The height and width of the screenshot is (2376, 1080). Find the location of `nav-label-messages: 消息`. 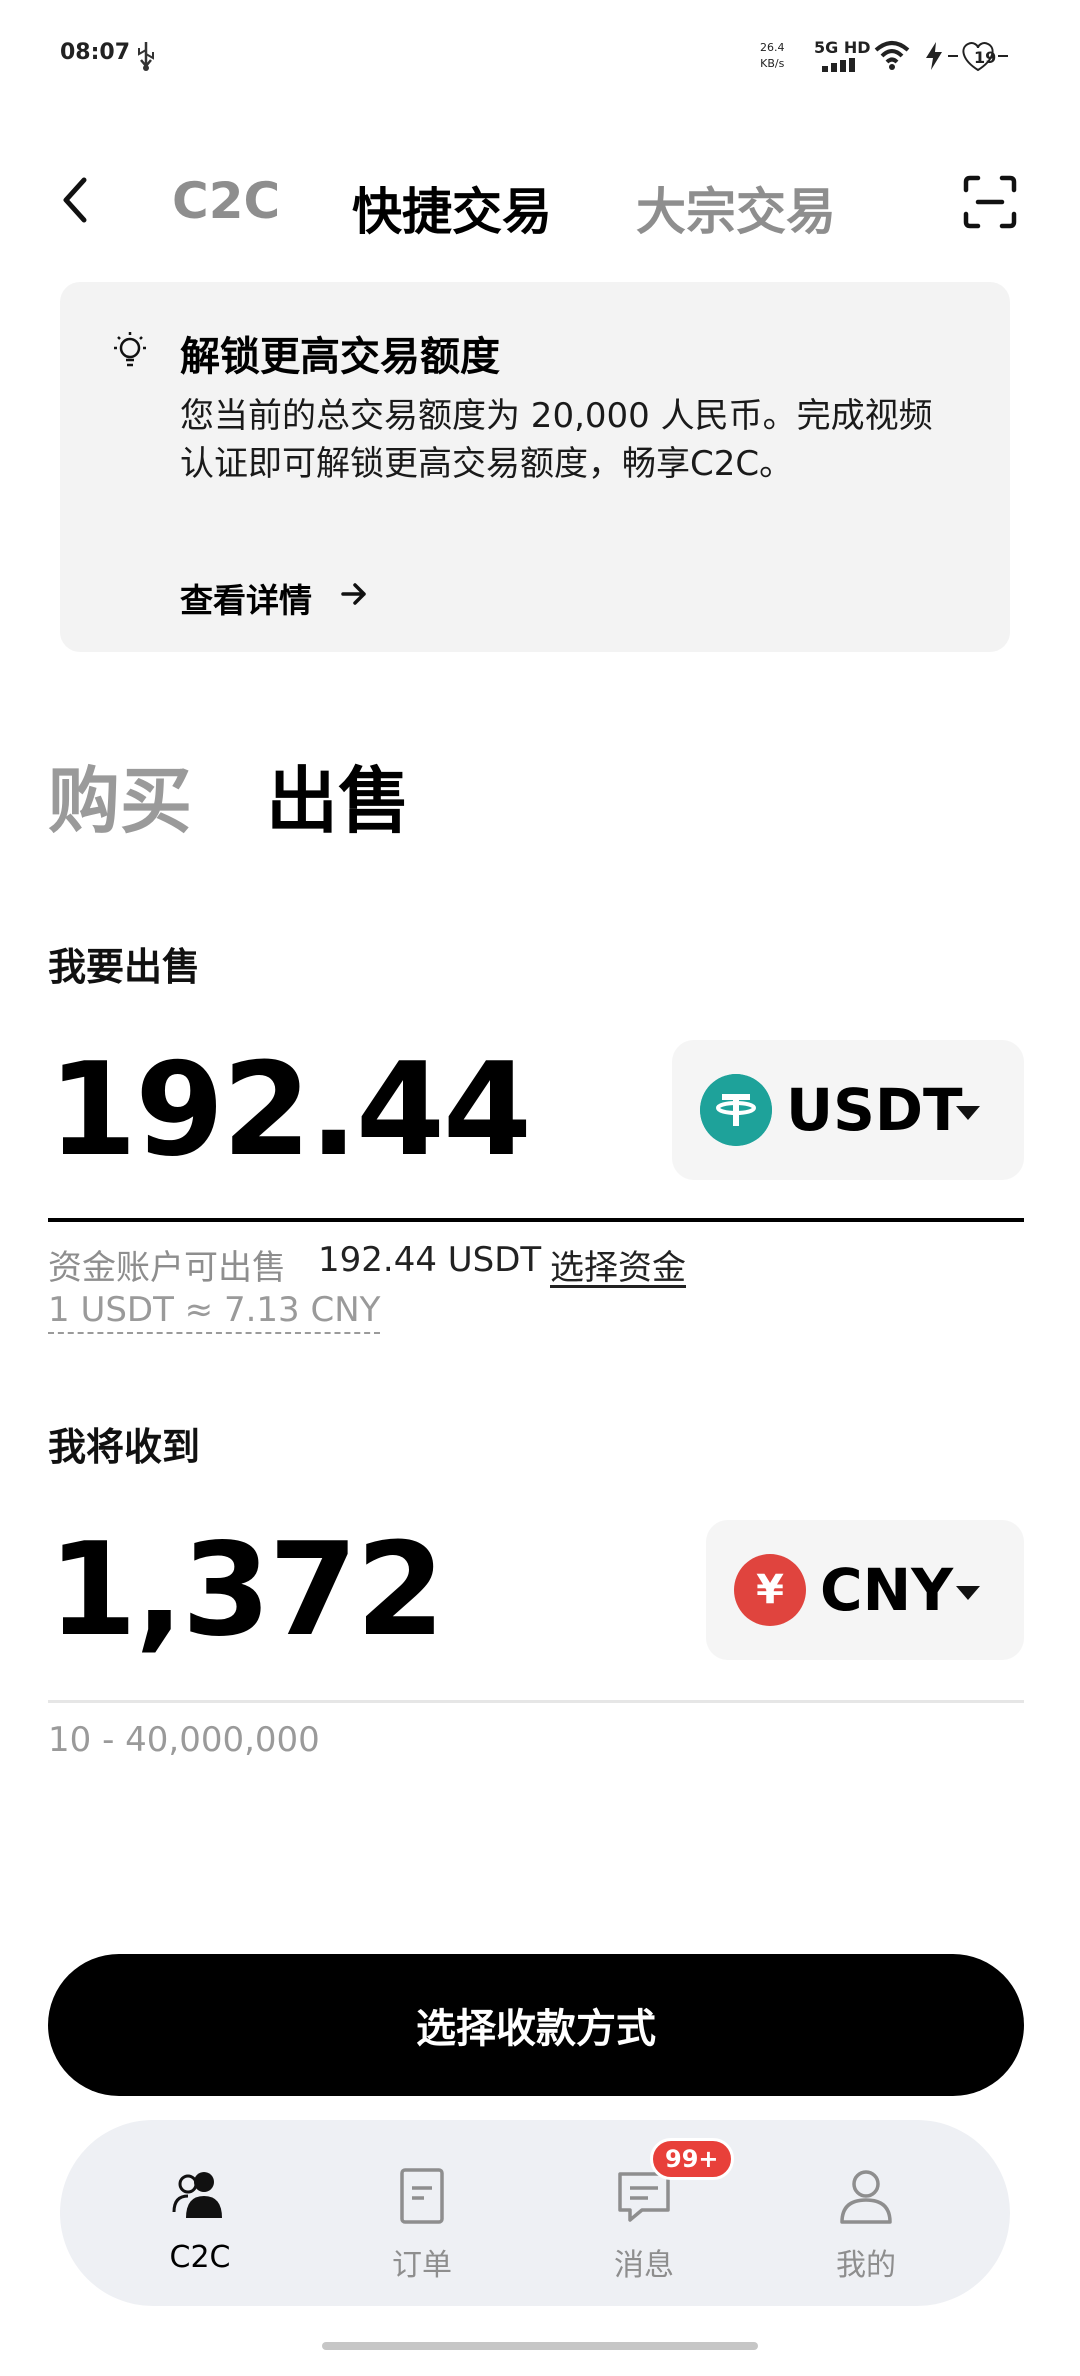

nav-label-messages: 消息 is located at coordinates (644, 2265).